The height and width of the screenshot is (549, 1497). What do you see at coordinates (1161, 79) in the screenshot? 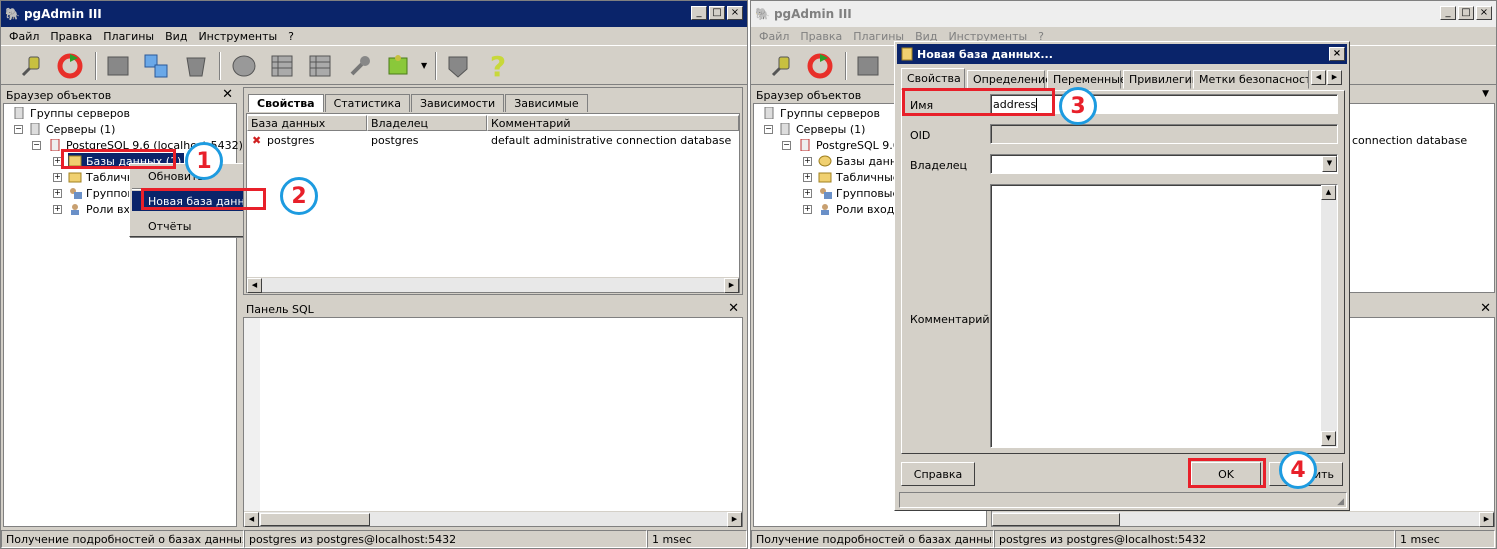
I see `tab-privileges: Привилегии` at bounding box center [1161, 79].